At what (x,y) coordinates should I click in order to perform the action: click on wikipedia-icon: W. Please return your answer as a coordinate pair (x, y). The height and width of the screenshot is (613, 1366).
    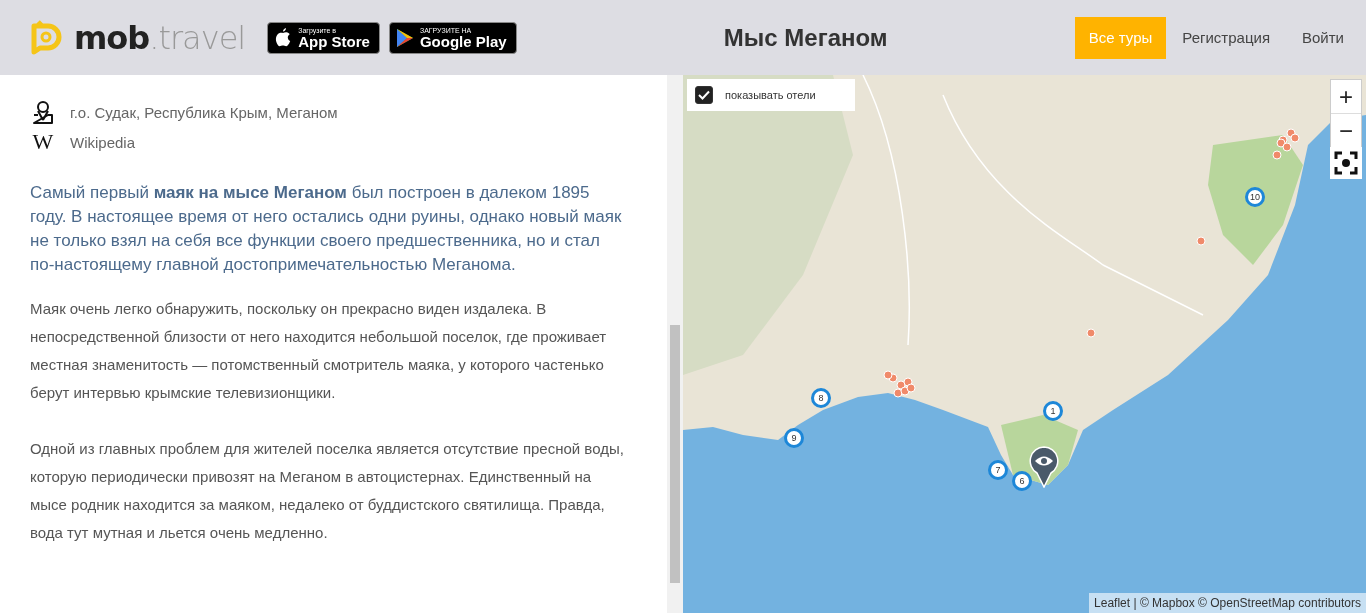
    Looking at the image, I should click on (43, 142).